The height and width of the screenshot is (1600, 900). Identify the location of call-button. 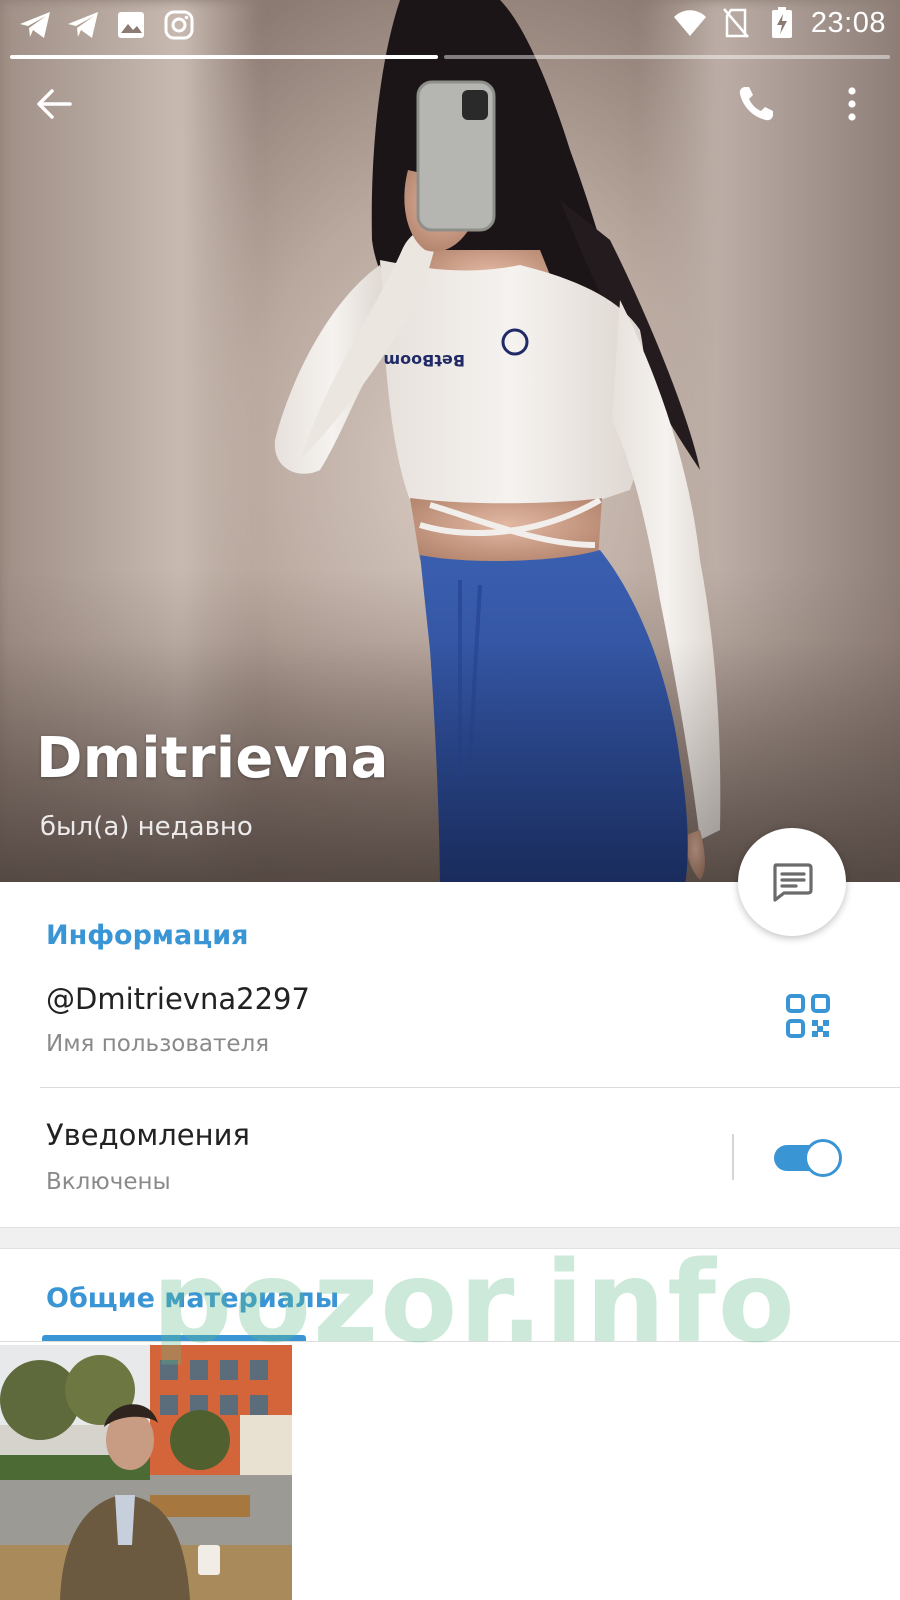
(756, 104).